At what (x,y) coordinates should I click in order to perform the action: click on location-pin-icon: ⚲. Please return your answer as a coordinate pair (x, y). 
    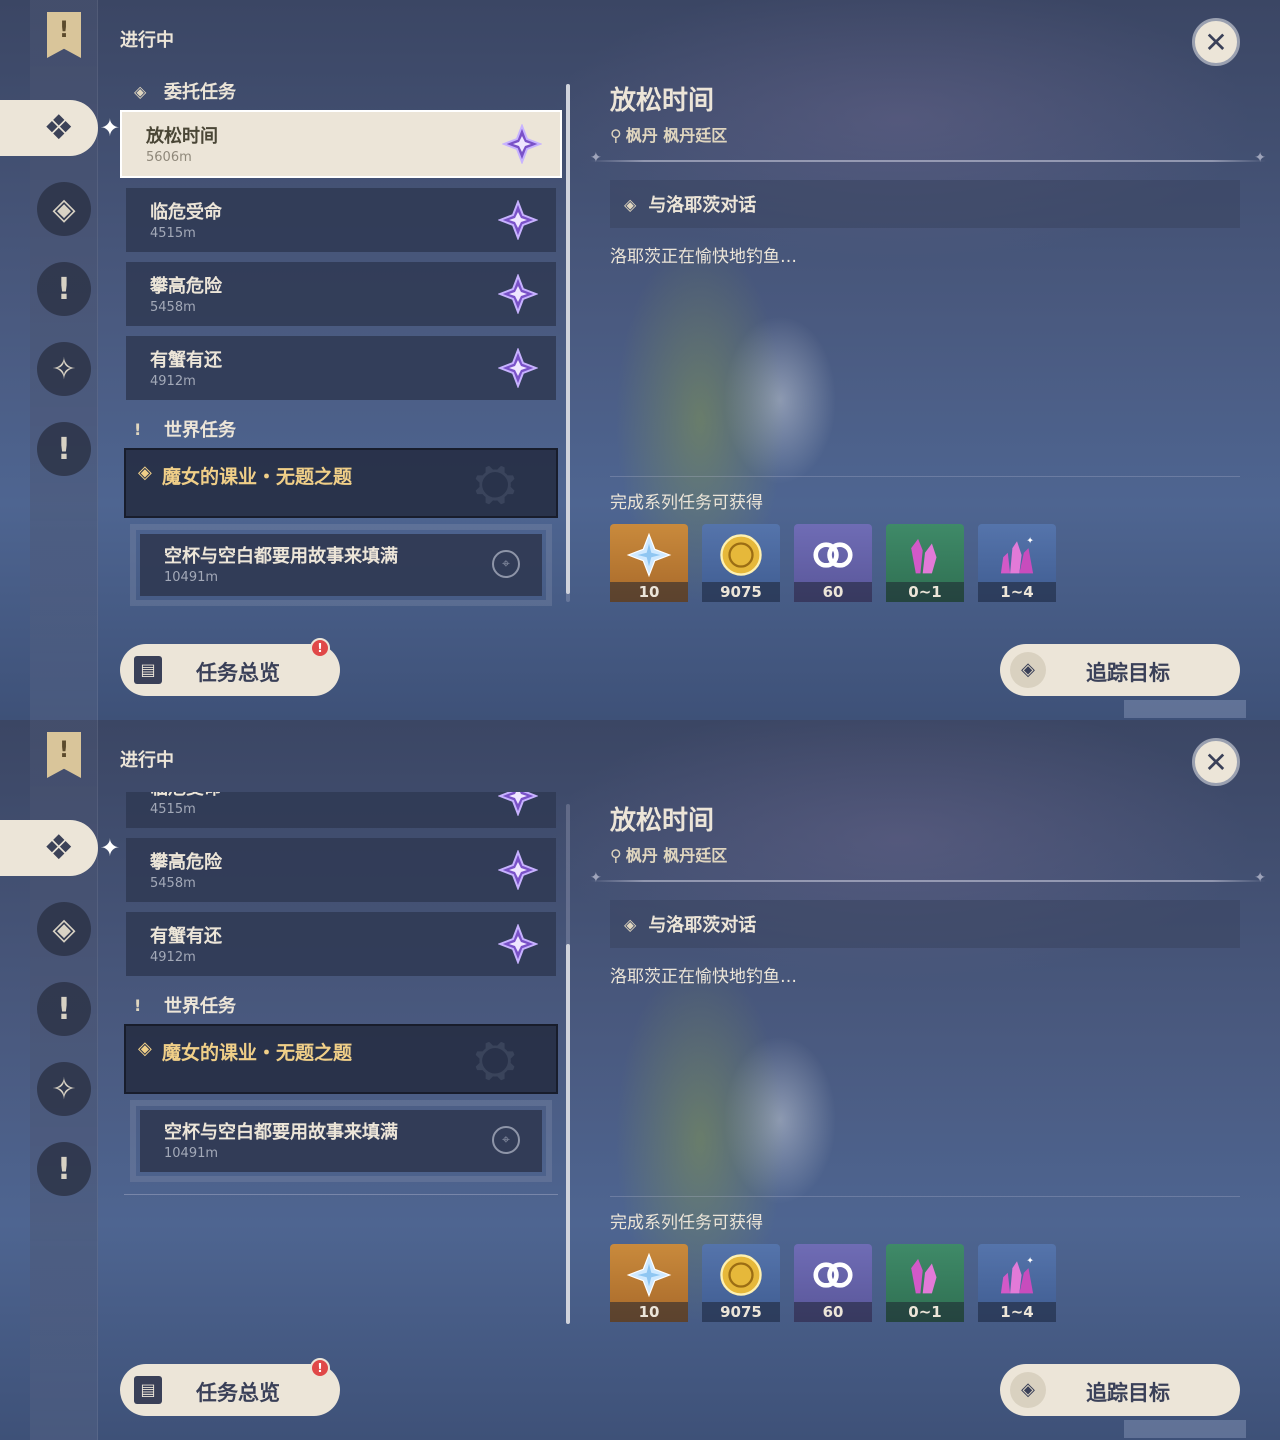
    Looking at the image, I should click on (616, 135).